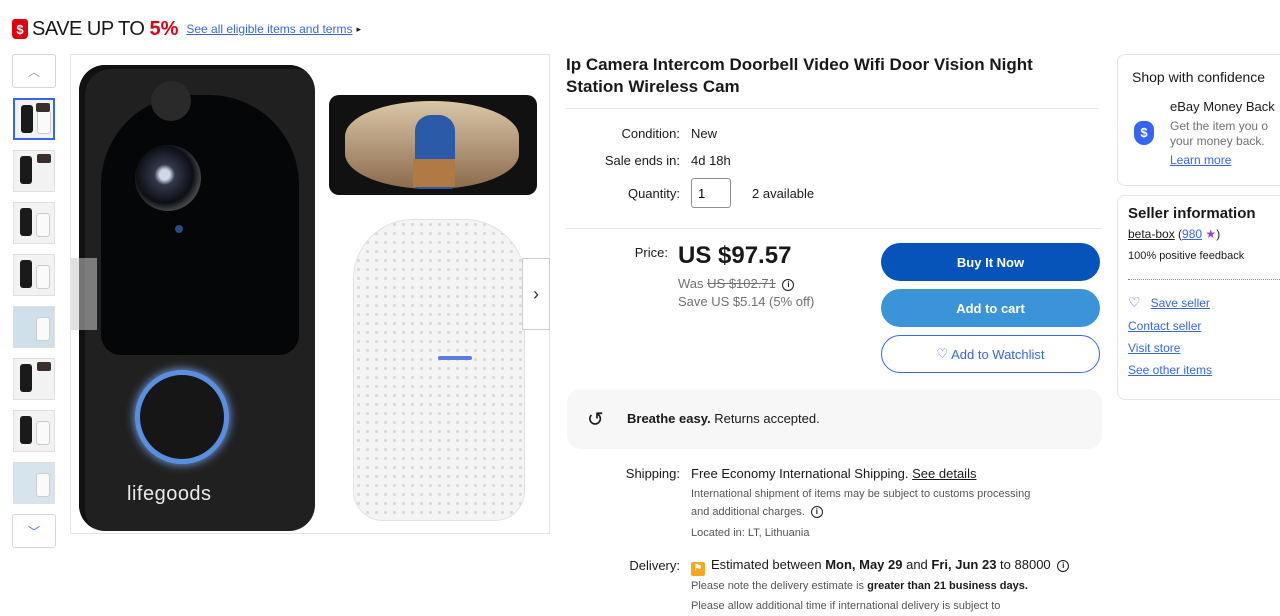  I want to click on savings-text: Save US $5.14 (5% off), so click(746, 301).